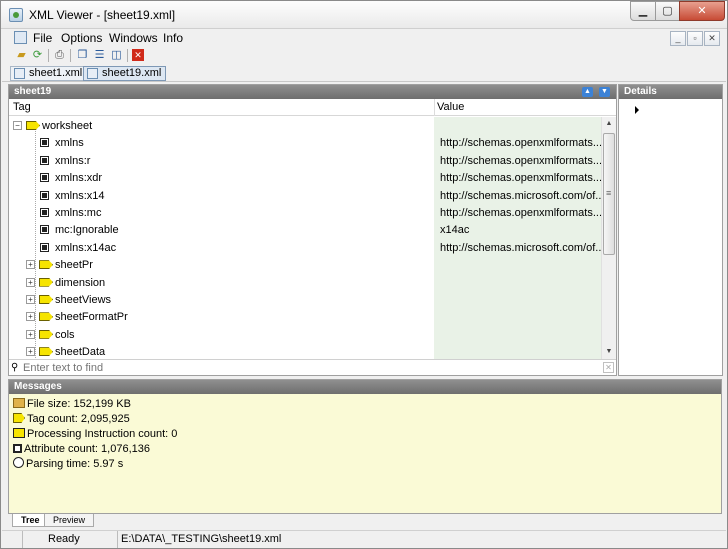 Image resolution: width=728 pixels, height=549 pixels. I want to click on print-icon: ⎙, so click(59, 55).